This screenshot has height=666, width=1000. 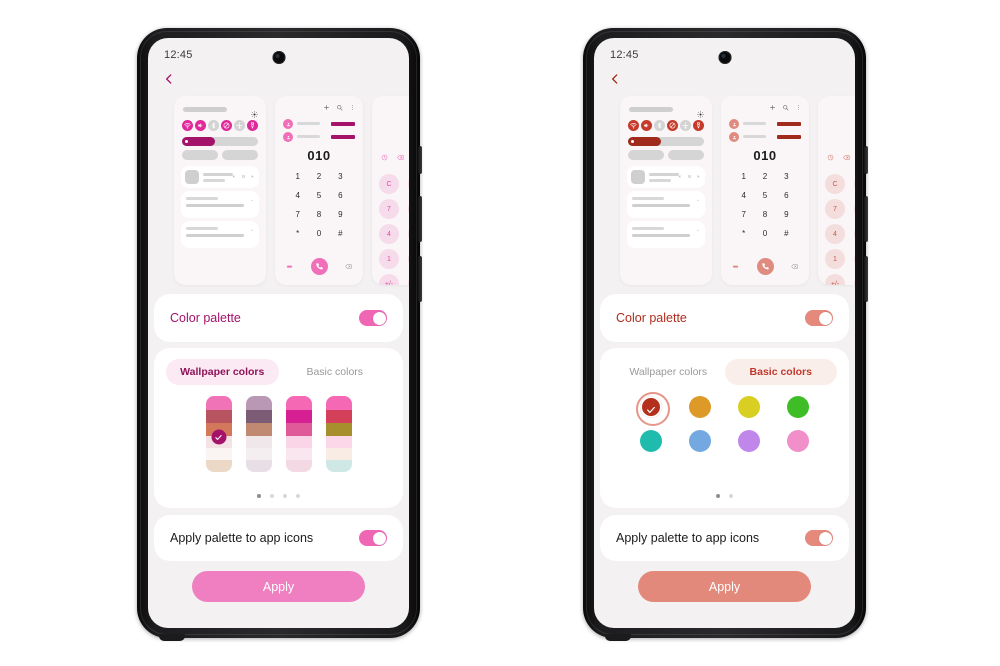 I want to click on pause-icon, so click(x=243, y=176).